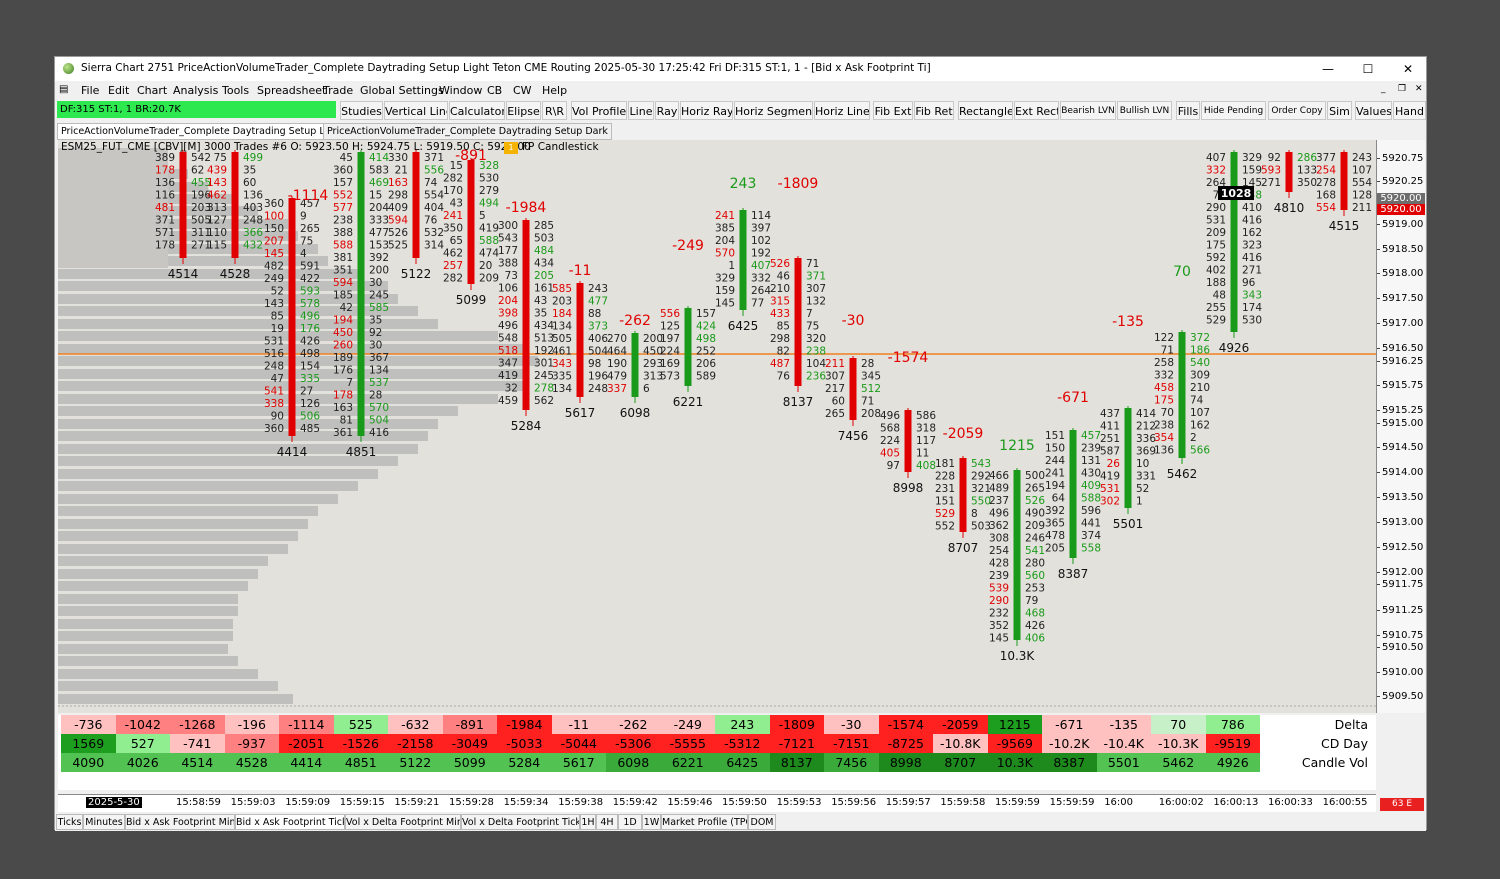 The image size is (1500, 879). Describe the element at coordinates (1419, 89) in the screenshot. I see `child-close-icon: ✕` at that location.